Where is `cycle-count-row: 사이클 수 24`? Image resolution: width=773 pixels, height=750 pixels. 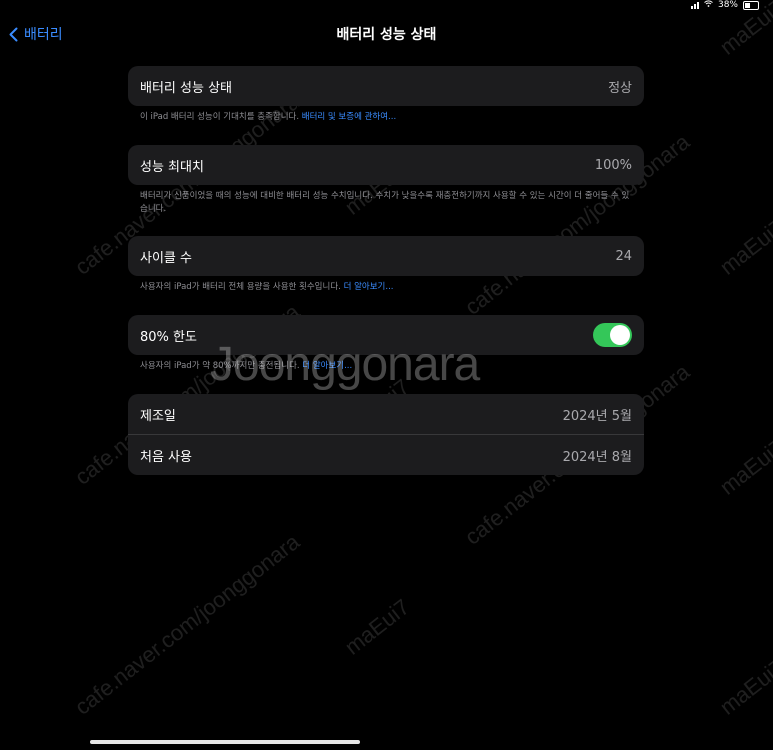 cycle-count-row: 사이클 수 24 is located at coordinates (386, 256).